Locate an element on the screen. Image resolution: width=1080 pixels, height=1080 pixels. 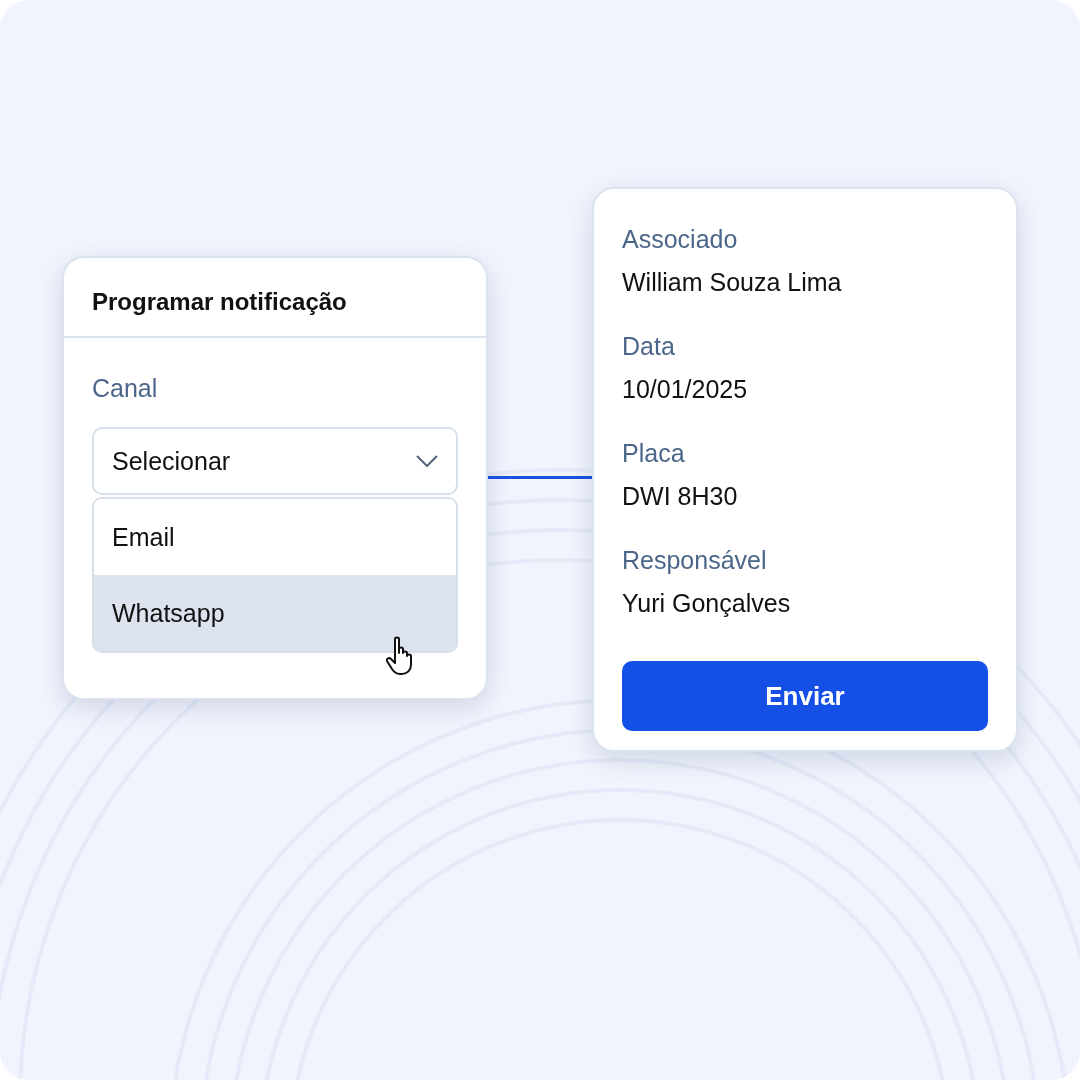
field-label: Data is located at coordinates (649, 346).